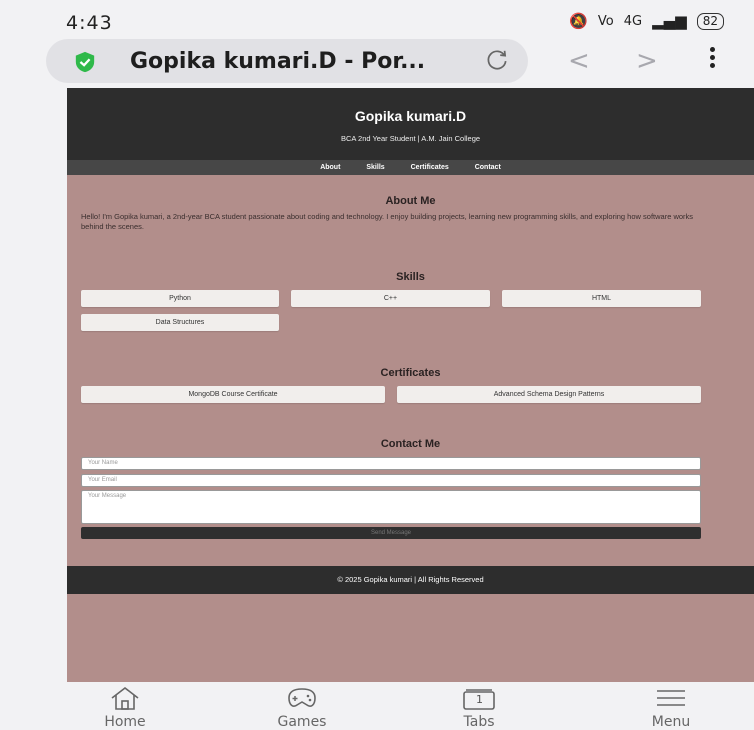 This screenshot has height=730, width=754. What do you see at coordinates (410, 277) in the screenshot?
I see `skills-heading: Skills` at bounding box center [410, 277].